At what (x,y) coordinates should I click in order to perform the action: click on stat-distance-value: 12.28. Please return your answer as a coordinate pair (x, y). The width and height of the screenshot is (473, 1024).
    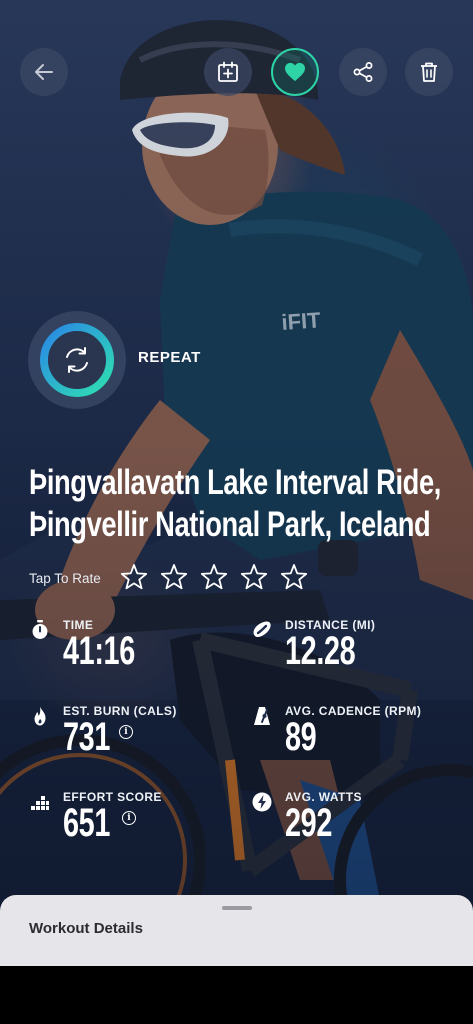
    Looking at the image, I should click on (320, 651).